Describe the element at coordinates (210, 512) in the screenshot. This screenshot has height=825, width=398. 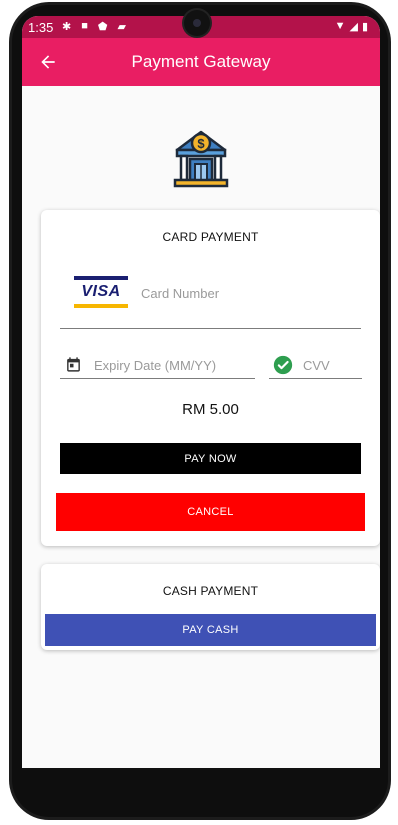
I see `cancel-button: CANCEL` at that location.